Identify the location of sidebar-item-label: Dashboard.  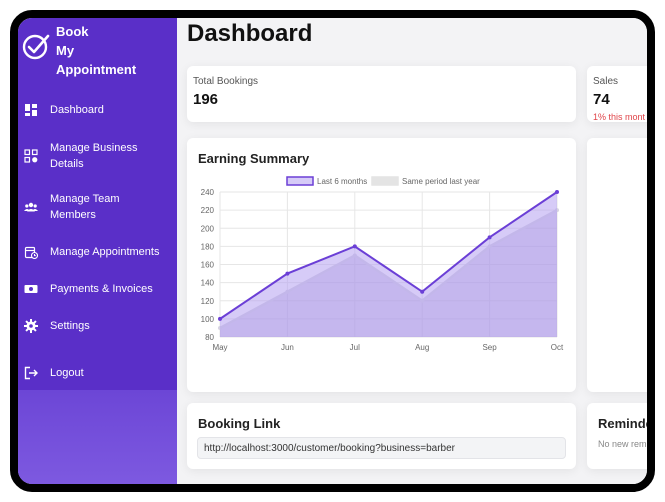
(77, 110).